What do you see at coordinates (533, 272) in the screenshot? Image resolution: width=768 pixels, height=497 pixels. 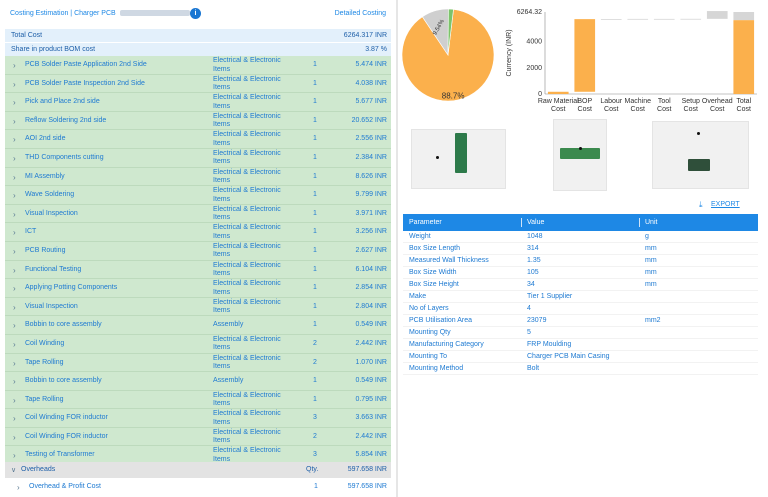 I see `parameter-value: 105` at bounding box center [533, 272].